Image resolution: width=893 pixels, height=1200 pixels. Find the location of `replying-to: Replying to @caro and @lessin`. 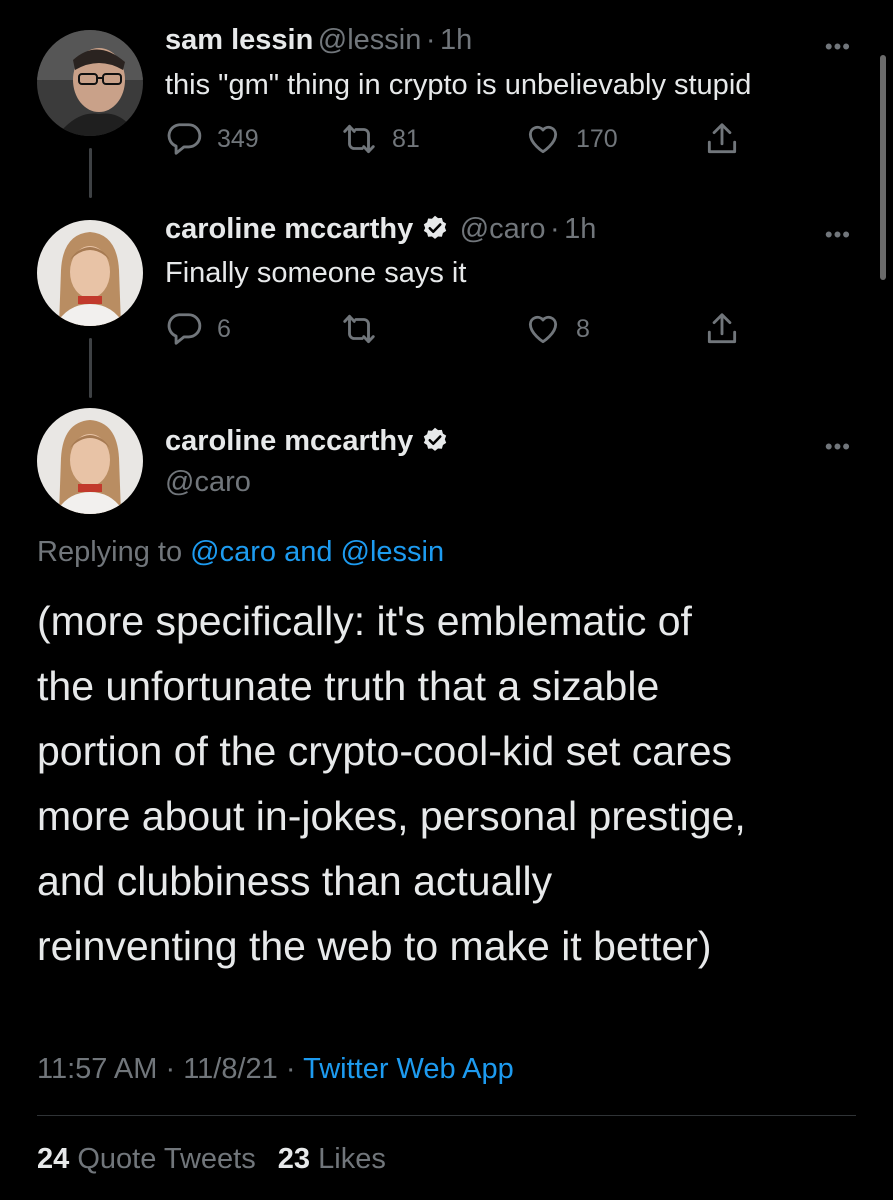

replying-to: Replying to @caro and @lessin is located at coordinates (240, 552).